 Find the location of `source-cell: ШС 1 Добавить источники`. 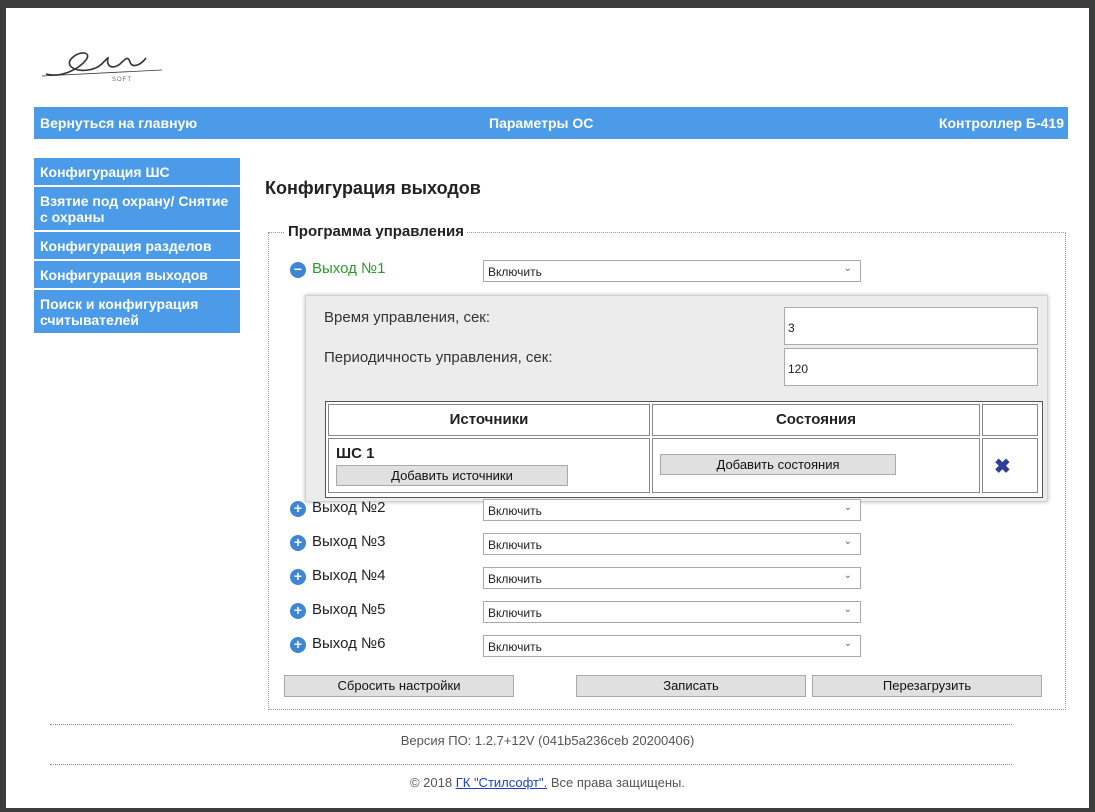

source-cell: ШС 1 Добавить источники is located at coordinates (489, 465).